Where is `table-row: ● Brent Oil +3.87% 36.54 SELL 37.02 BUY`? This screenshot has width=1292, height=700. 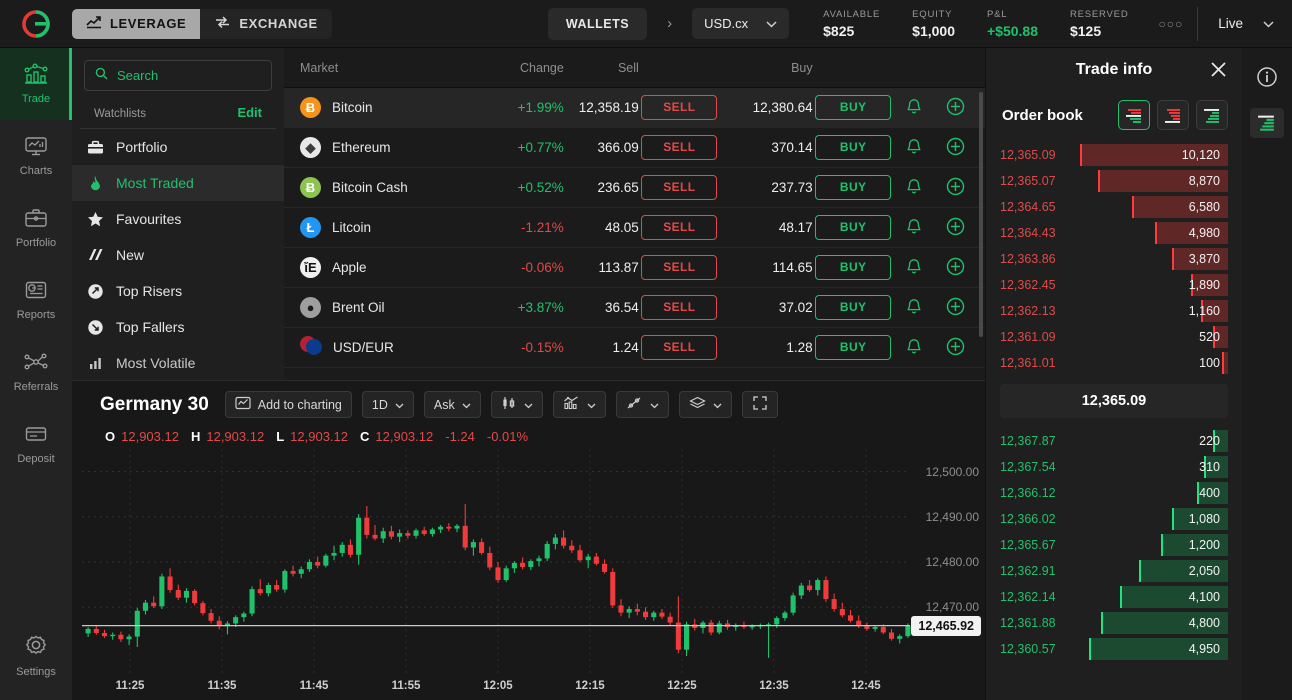
table-row: ● Brent Oil +3.87% 36.54 SELL 37.02 BUY is located at coordinates (634, 308).